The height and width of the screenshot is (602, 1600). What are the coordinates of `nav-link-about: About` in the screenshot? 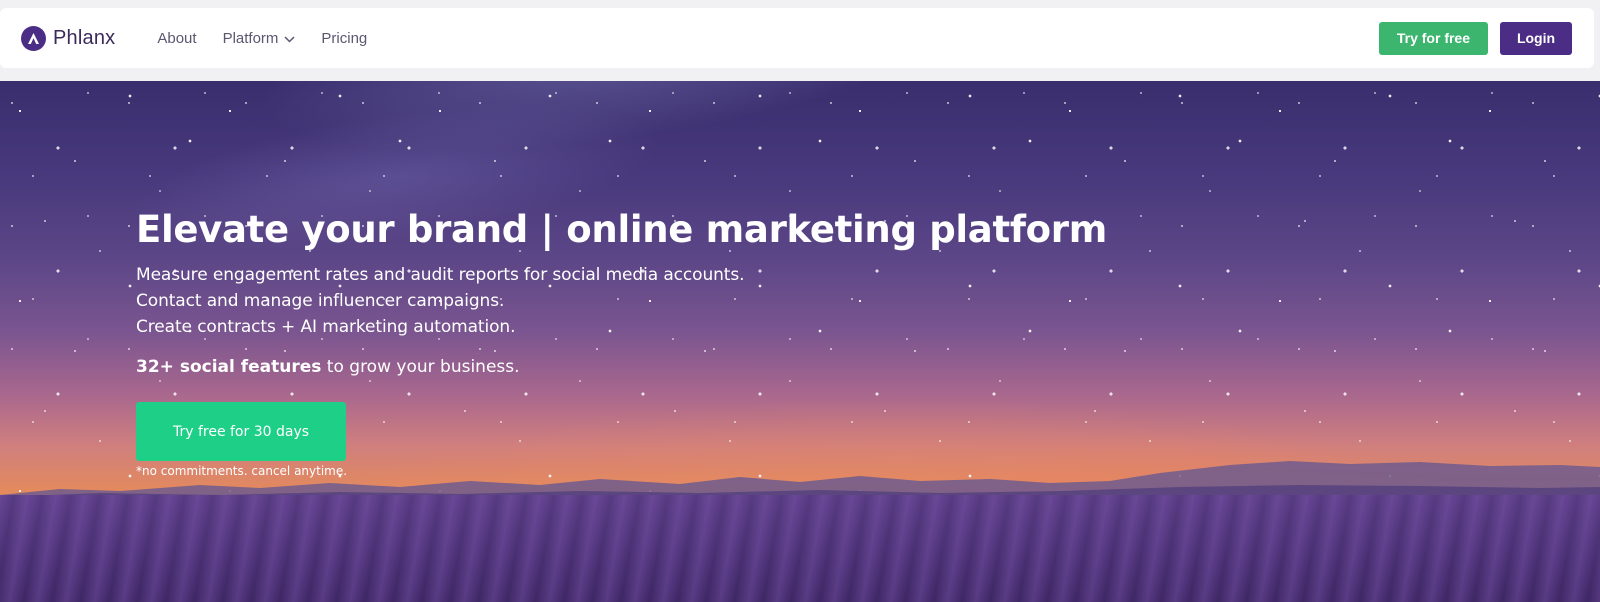 It's located at (176, 38).